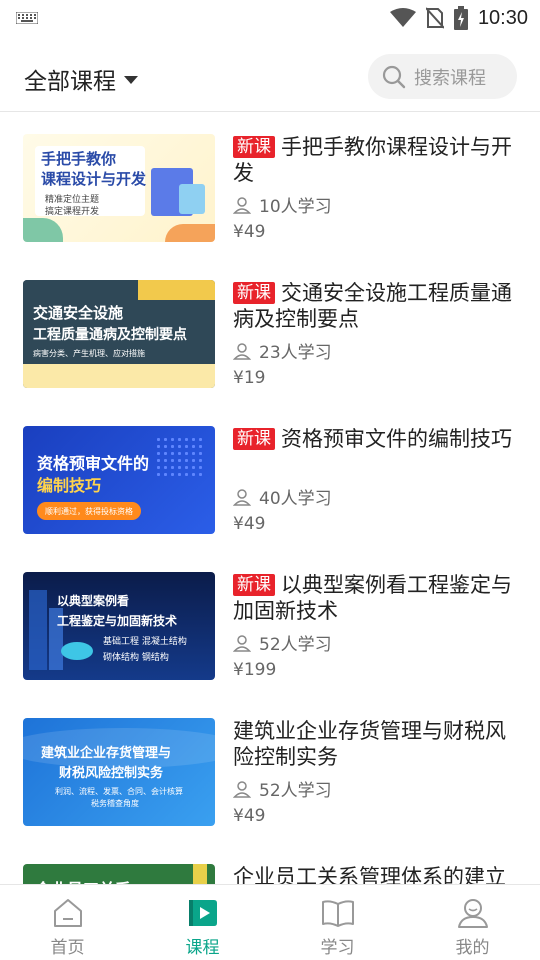 Image resolution: width=540 pixels, height=960 pixels. I want to click on course-price: ¥199, so click(255, 670).